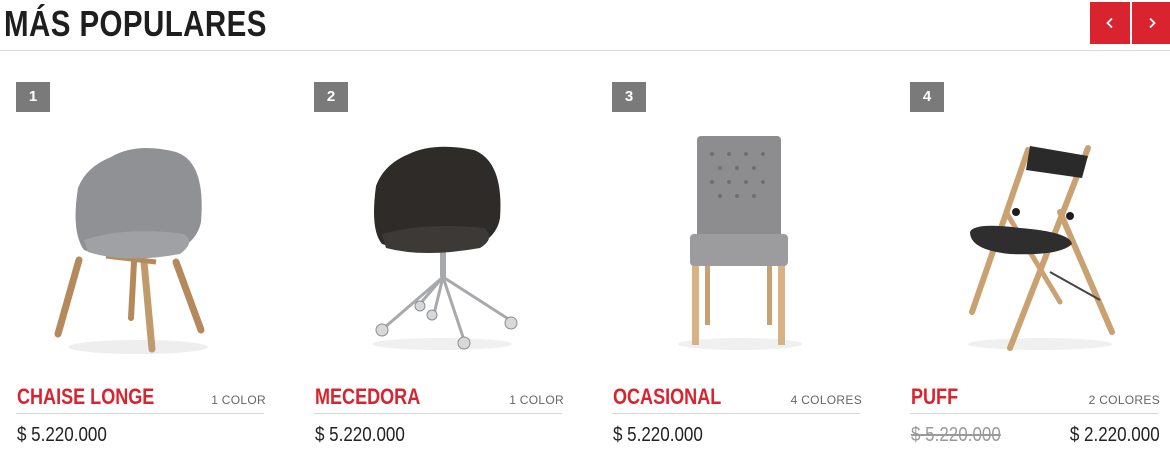 This screenshot has width=1170, height=454. What do you see at coordinates (927, 97) in the screenshot?
I see `rank-badge: 4` at bounding box center [927, 97].